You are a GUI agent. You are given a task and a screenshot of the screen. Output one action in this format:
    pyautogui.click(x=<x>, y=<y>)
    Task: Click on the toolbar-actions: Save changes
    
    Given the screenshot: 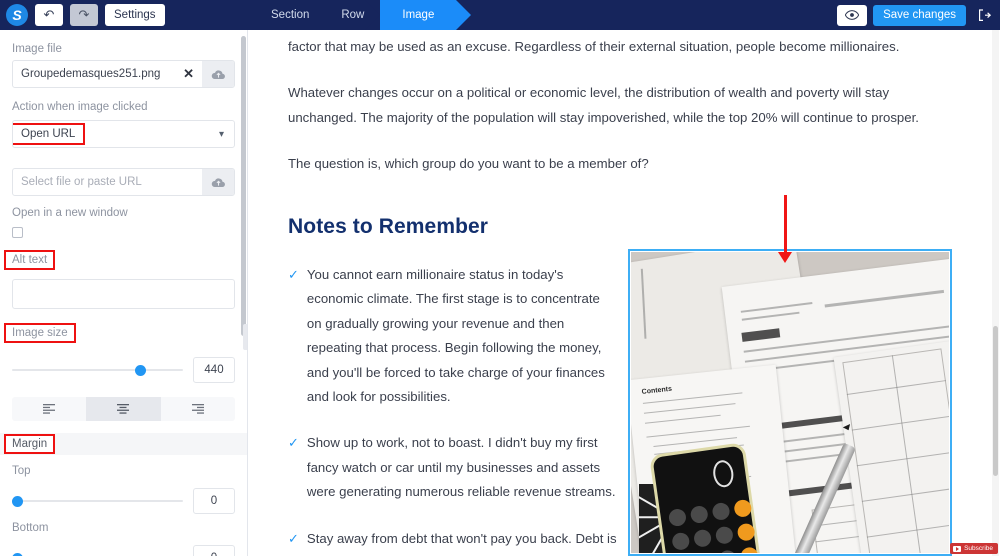 What is the action you would take?
    pyautogui.click(x=918, y=15)
    